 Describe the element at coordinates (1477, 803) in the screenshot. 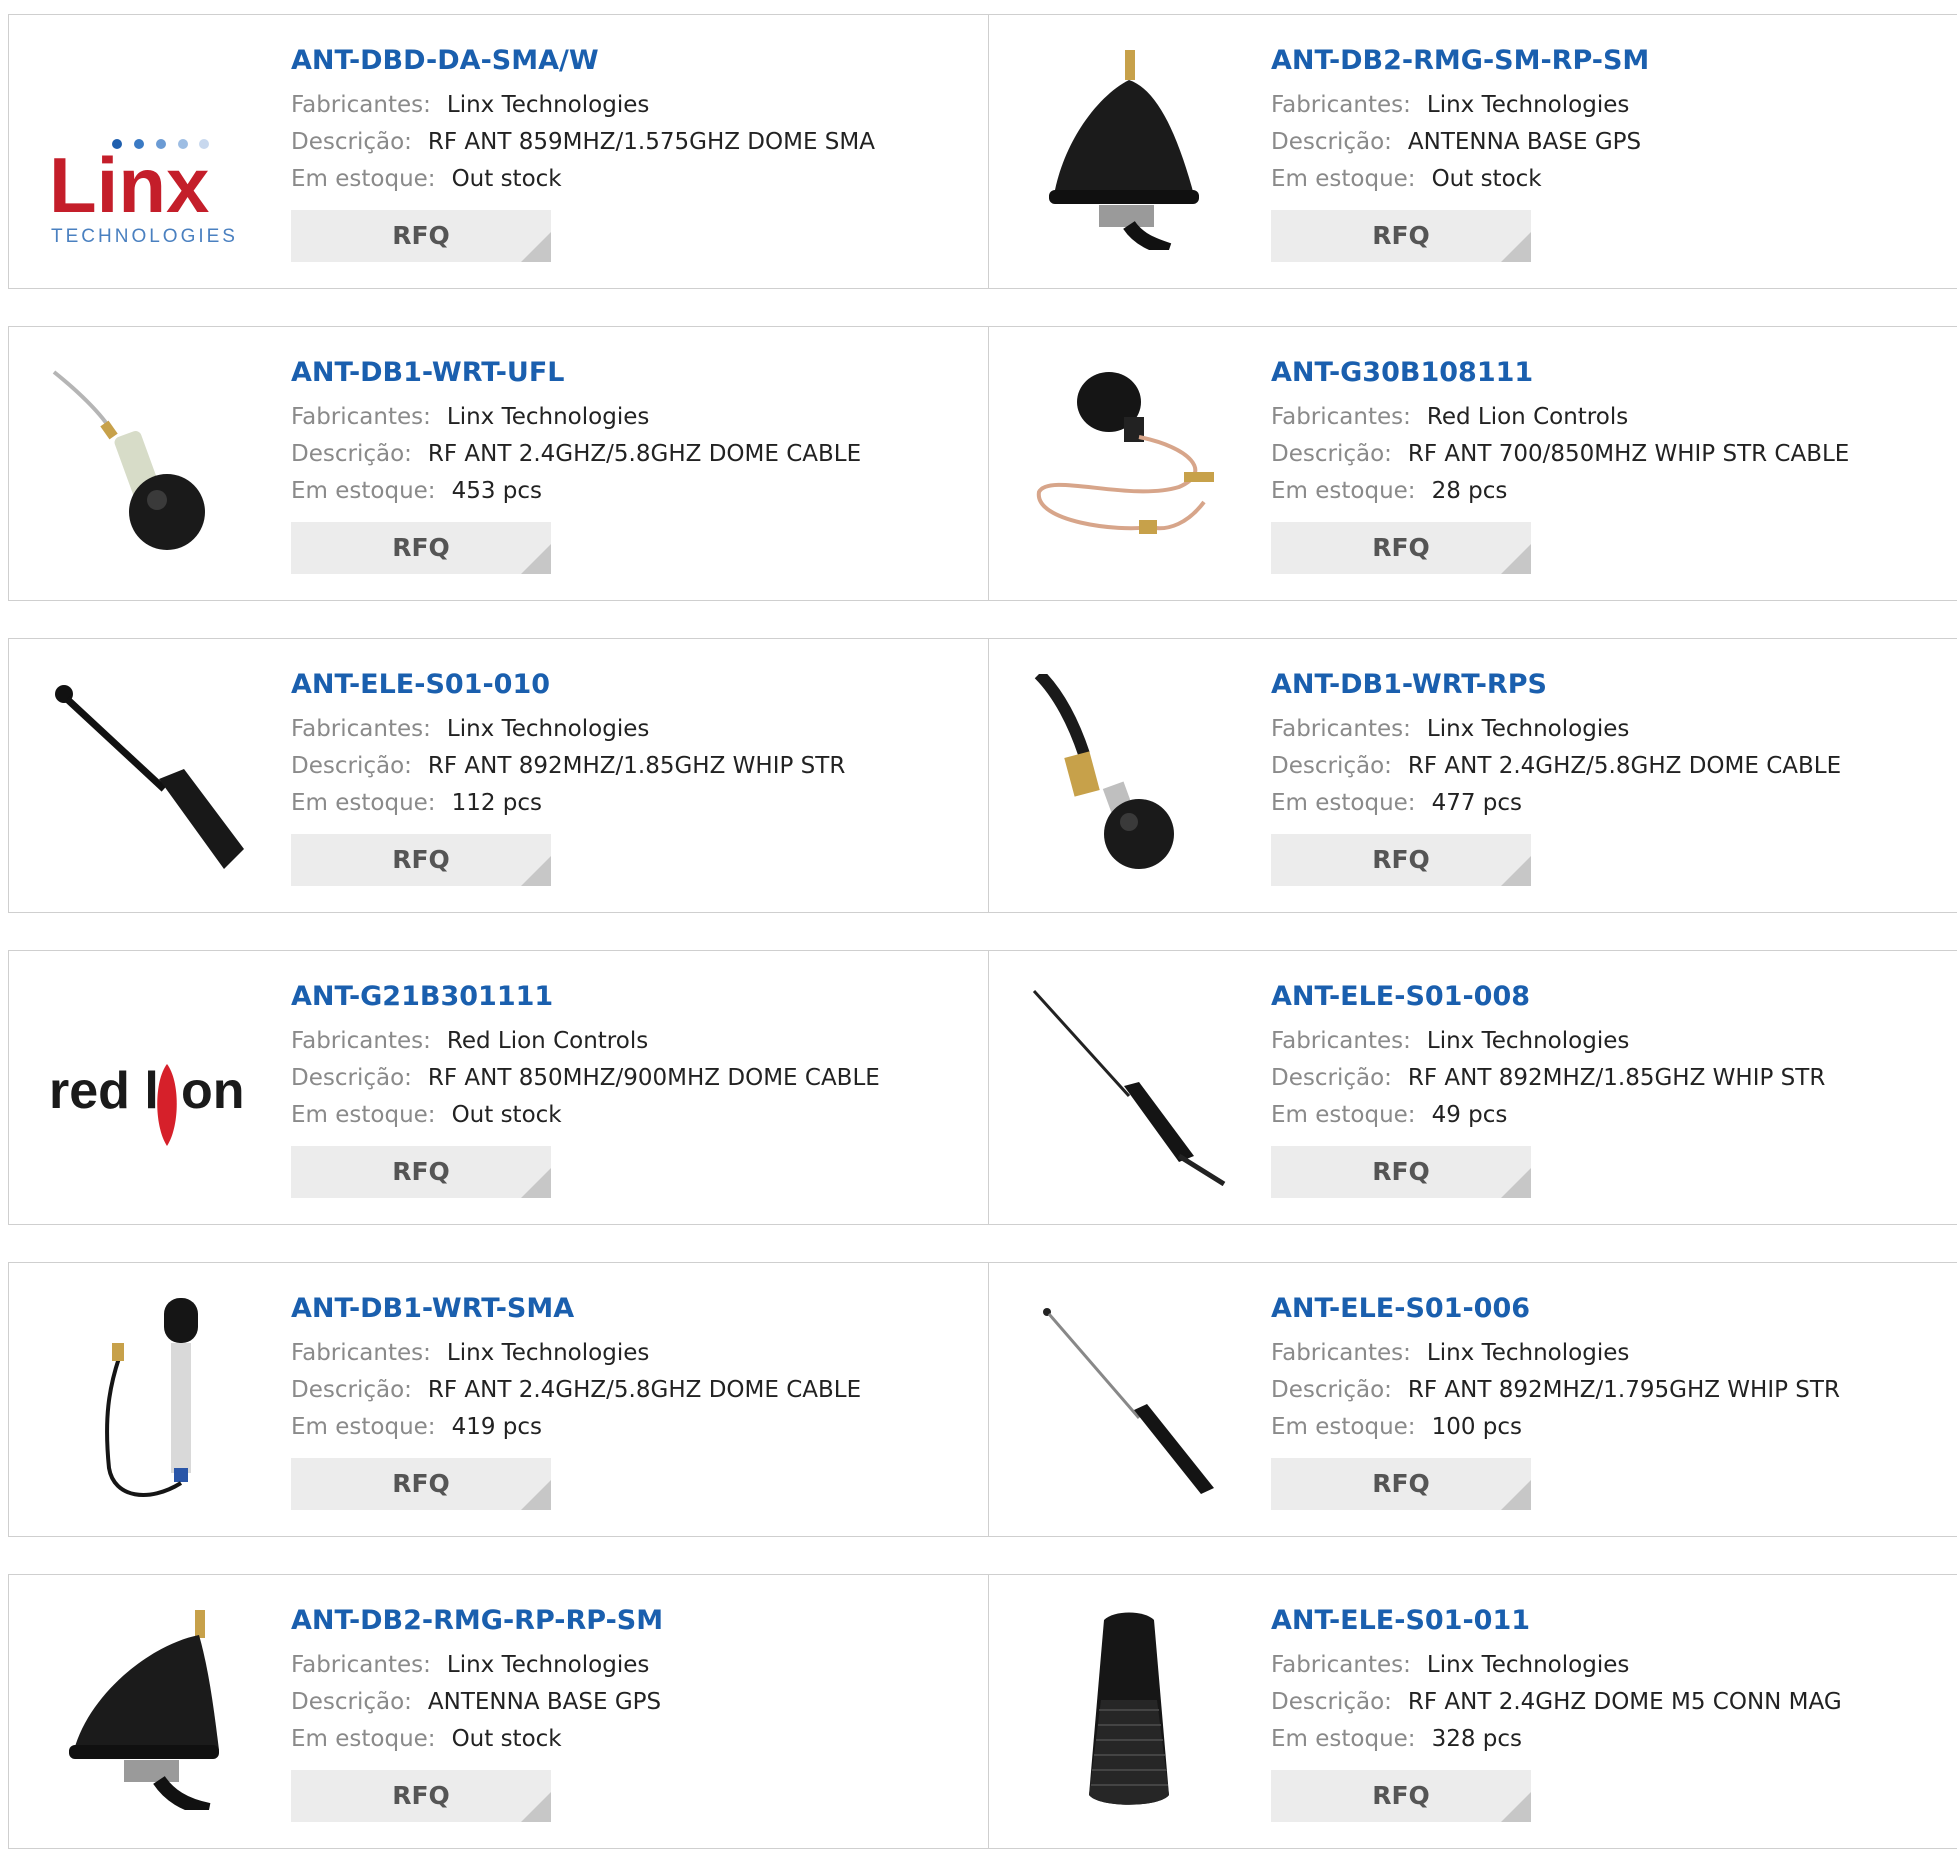

I see `stock-value: 477 pcs` at that location.